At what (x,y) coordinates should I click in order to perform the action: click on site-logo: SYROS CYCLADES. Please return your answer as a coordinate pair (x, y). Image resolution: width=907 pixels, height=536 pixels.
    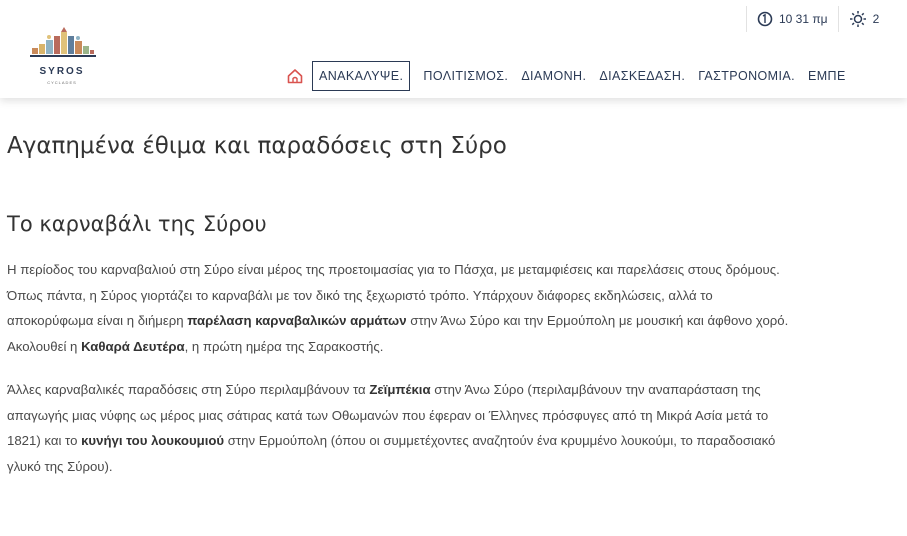
    Looking at the image, I should click on (62, 57).